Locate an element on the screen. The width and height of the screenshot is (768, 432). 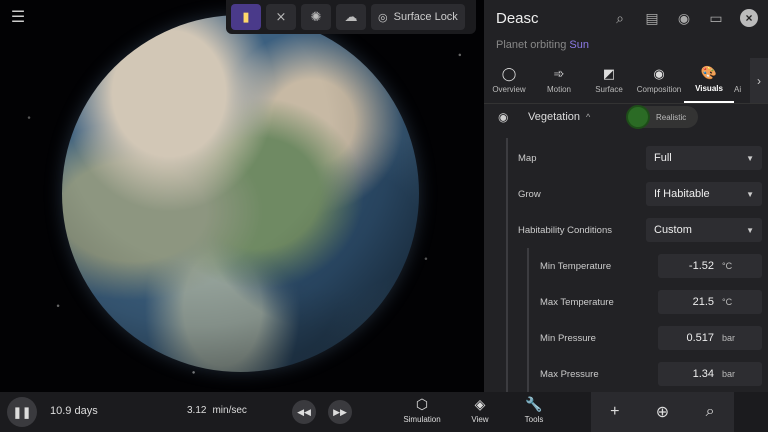
realistic-toggle: Realistic is located at coordinates (662, 117).